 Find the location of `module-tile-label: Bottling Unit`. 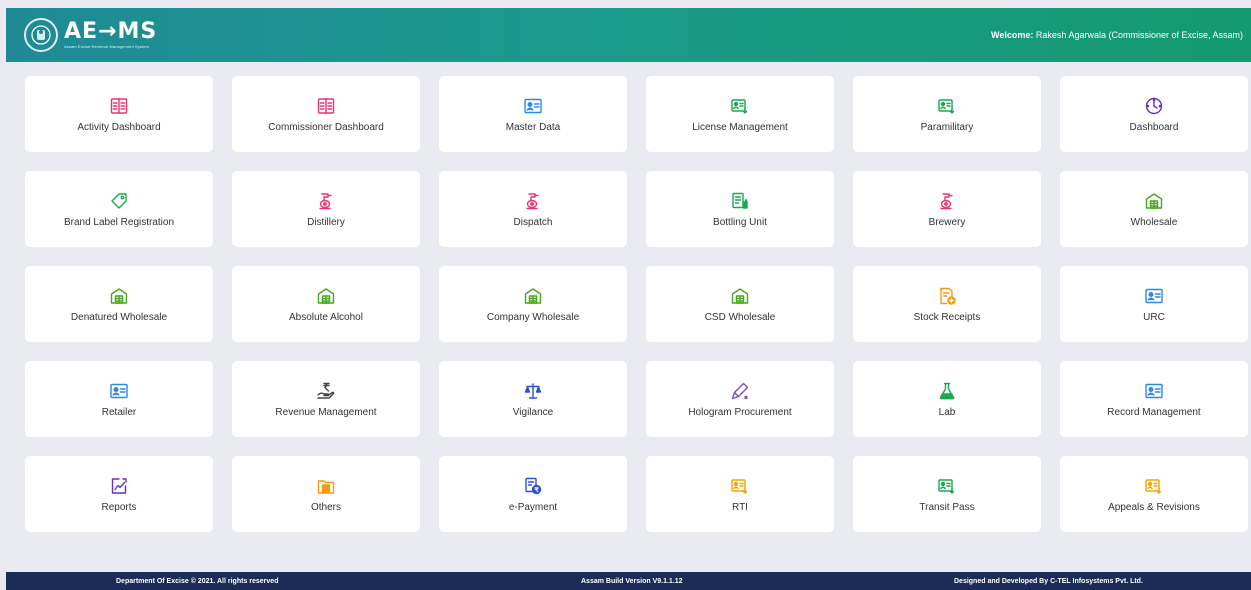

module-tile-label: Bottling Unit is located at coordinates (740, 222).